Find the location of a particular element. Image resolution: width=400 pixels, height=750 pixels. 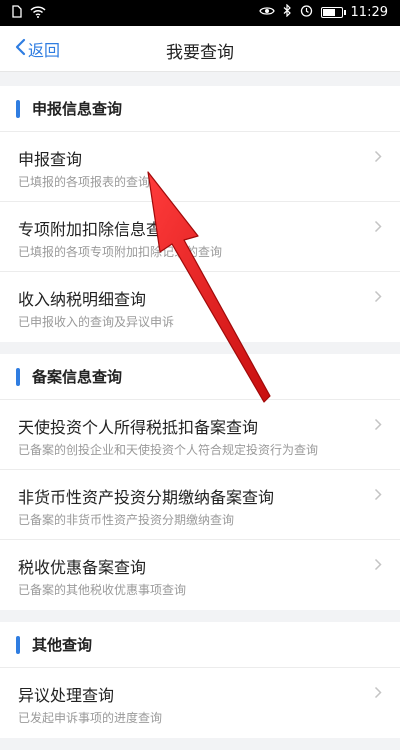

battery-icon is located at coordinates (333, 12).